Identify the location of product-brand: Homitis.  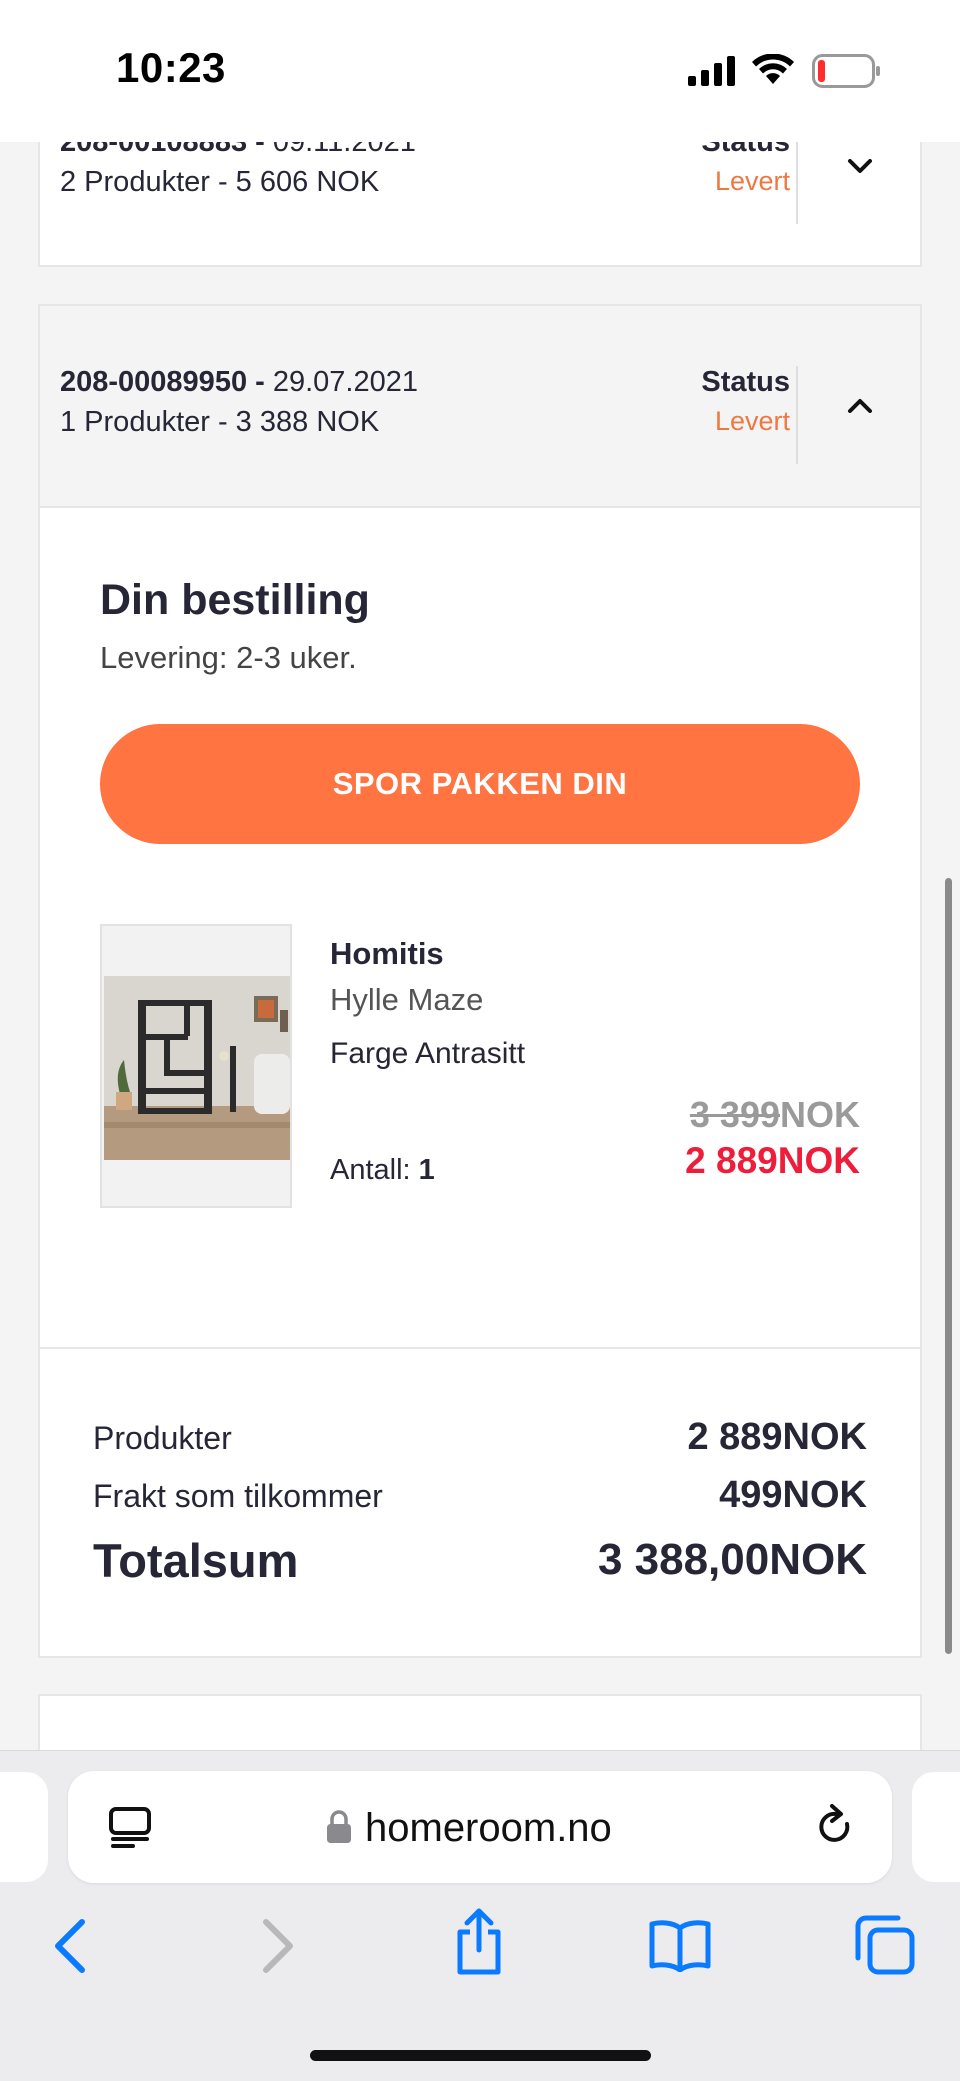
(387, 953).